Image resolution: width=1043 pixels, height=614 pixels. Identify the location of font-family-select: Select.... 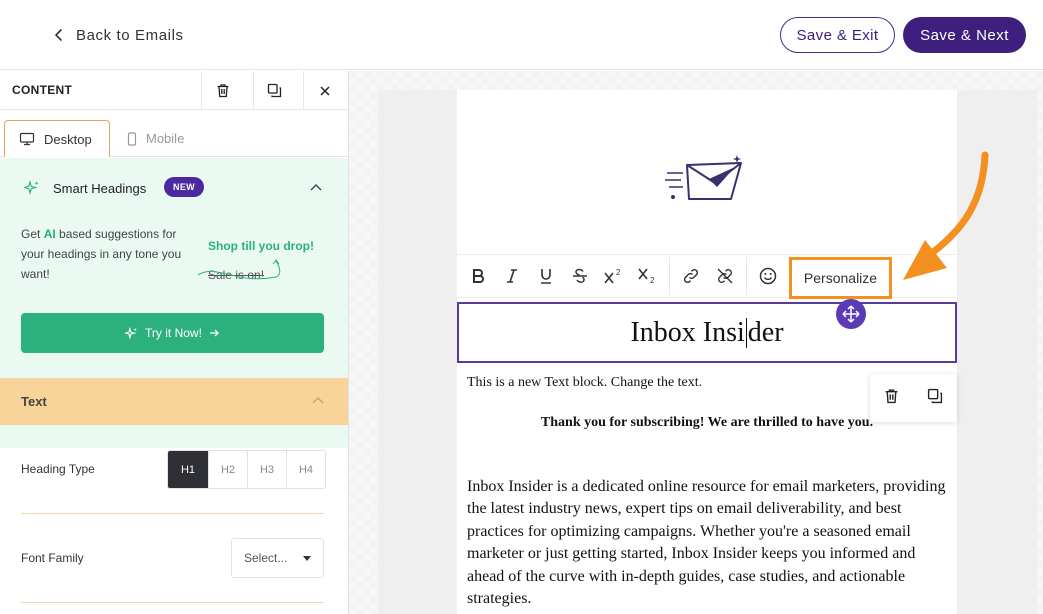
(277, 558).